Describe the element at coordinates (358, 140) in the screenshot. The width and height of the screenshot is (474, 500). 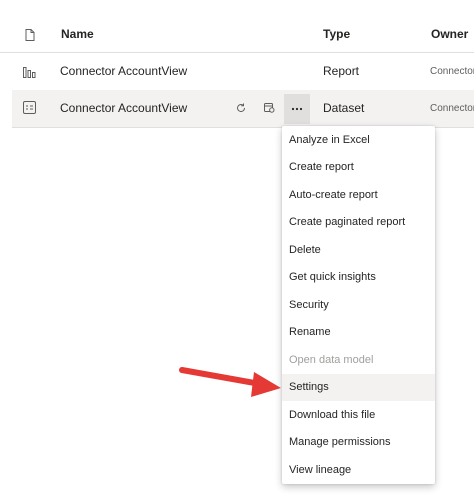
I see `menu-item-analyze-in-excel: Analyze in Excel` at that location.